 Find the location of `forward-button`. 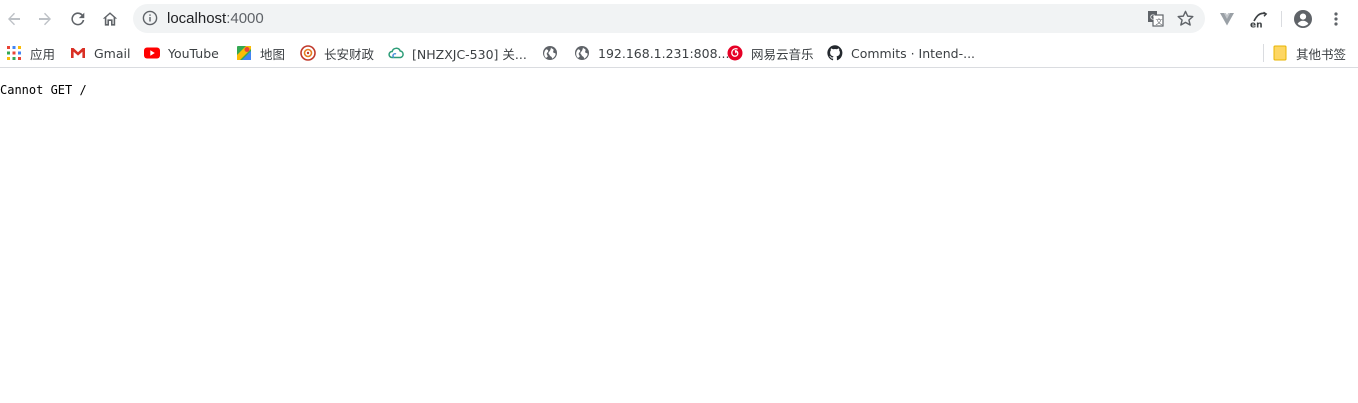

forward-button is located at coordinates (45, 19).